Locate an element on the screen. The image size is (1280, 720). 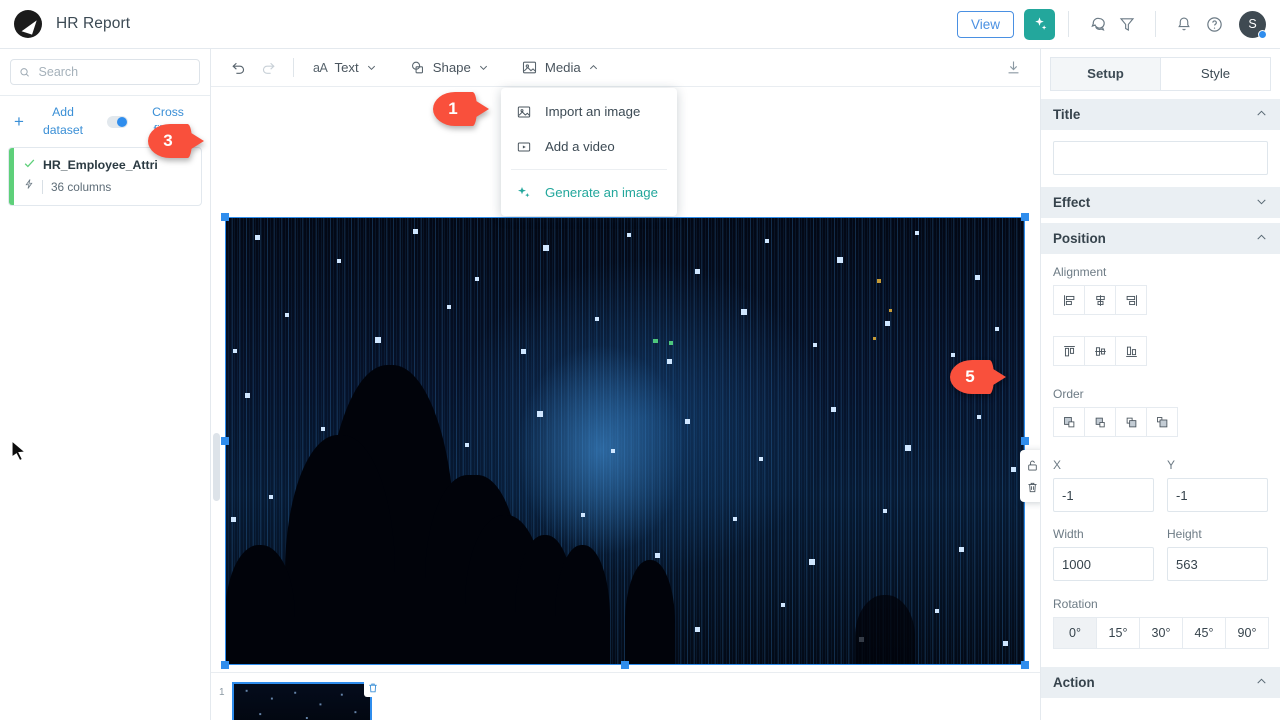
shape-tool-label: Shape is located at coordinates (451, 67).